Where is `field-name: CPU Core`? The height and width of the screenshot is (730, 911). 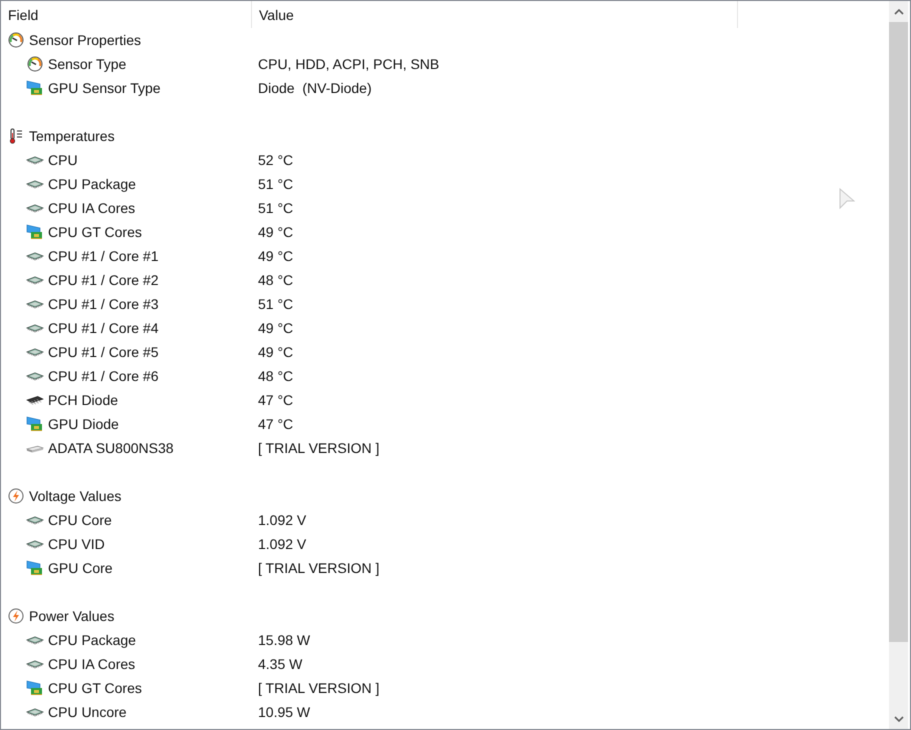 field-name: CPU Core is located at coordinates (80, 520).